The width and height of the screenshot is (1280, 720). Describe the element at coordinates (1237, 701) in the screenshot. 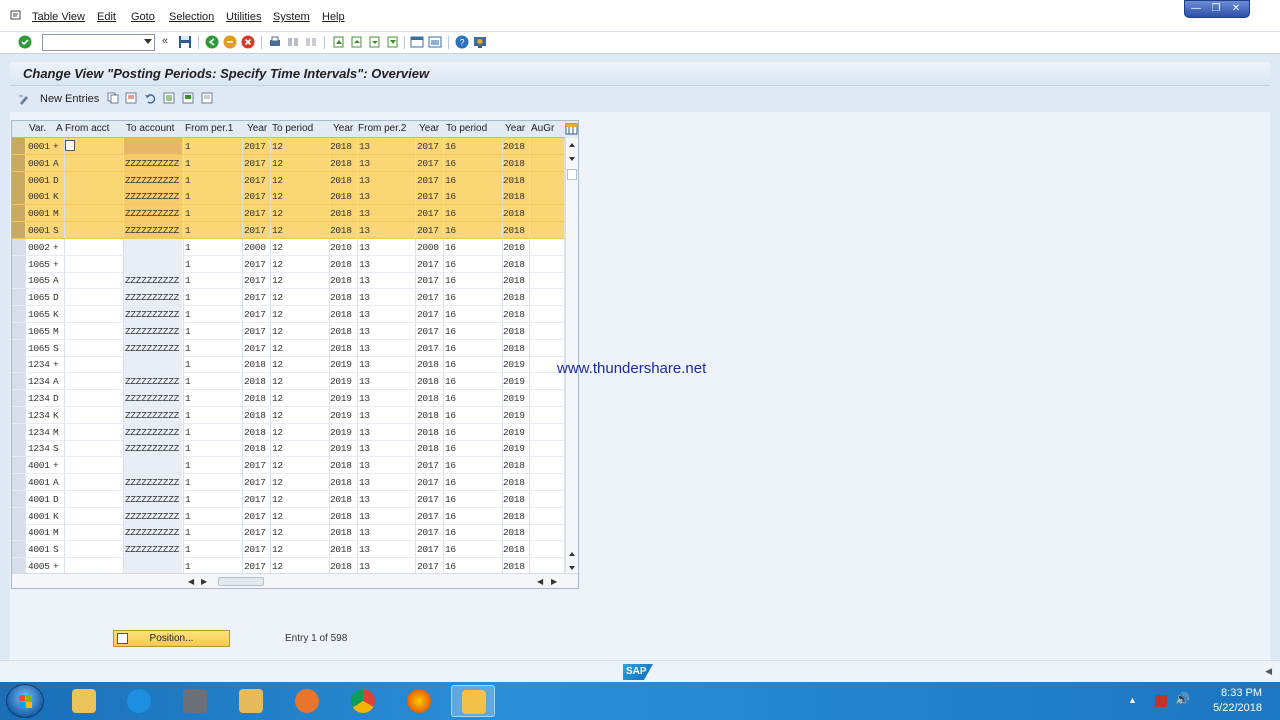

I see `tray-clock: 8:33 PM 5/22/2018` at that location.